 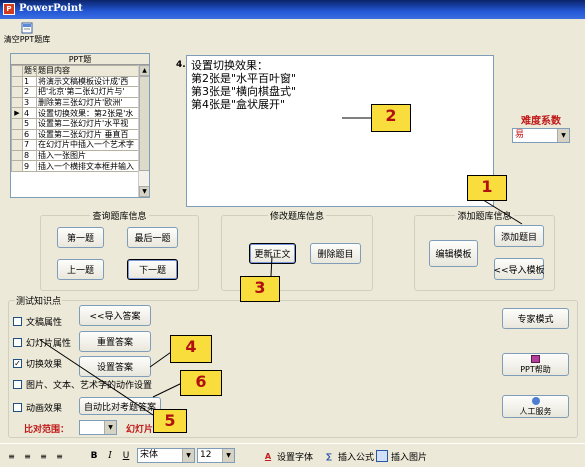 What do you see at coordinates (89, 386) in the screenshot?
I see `checkbox-label: 图片、文本、艺术字的动作设置` at bounding box center [89, 386].